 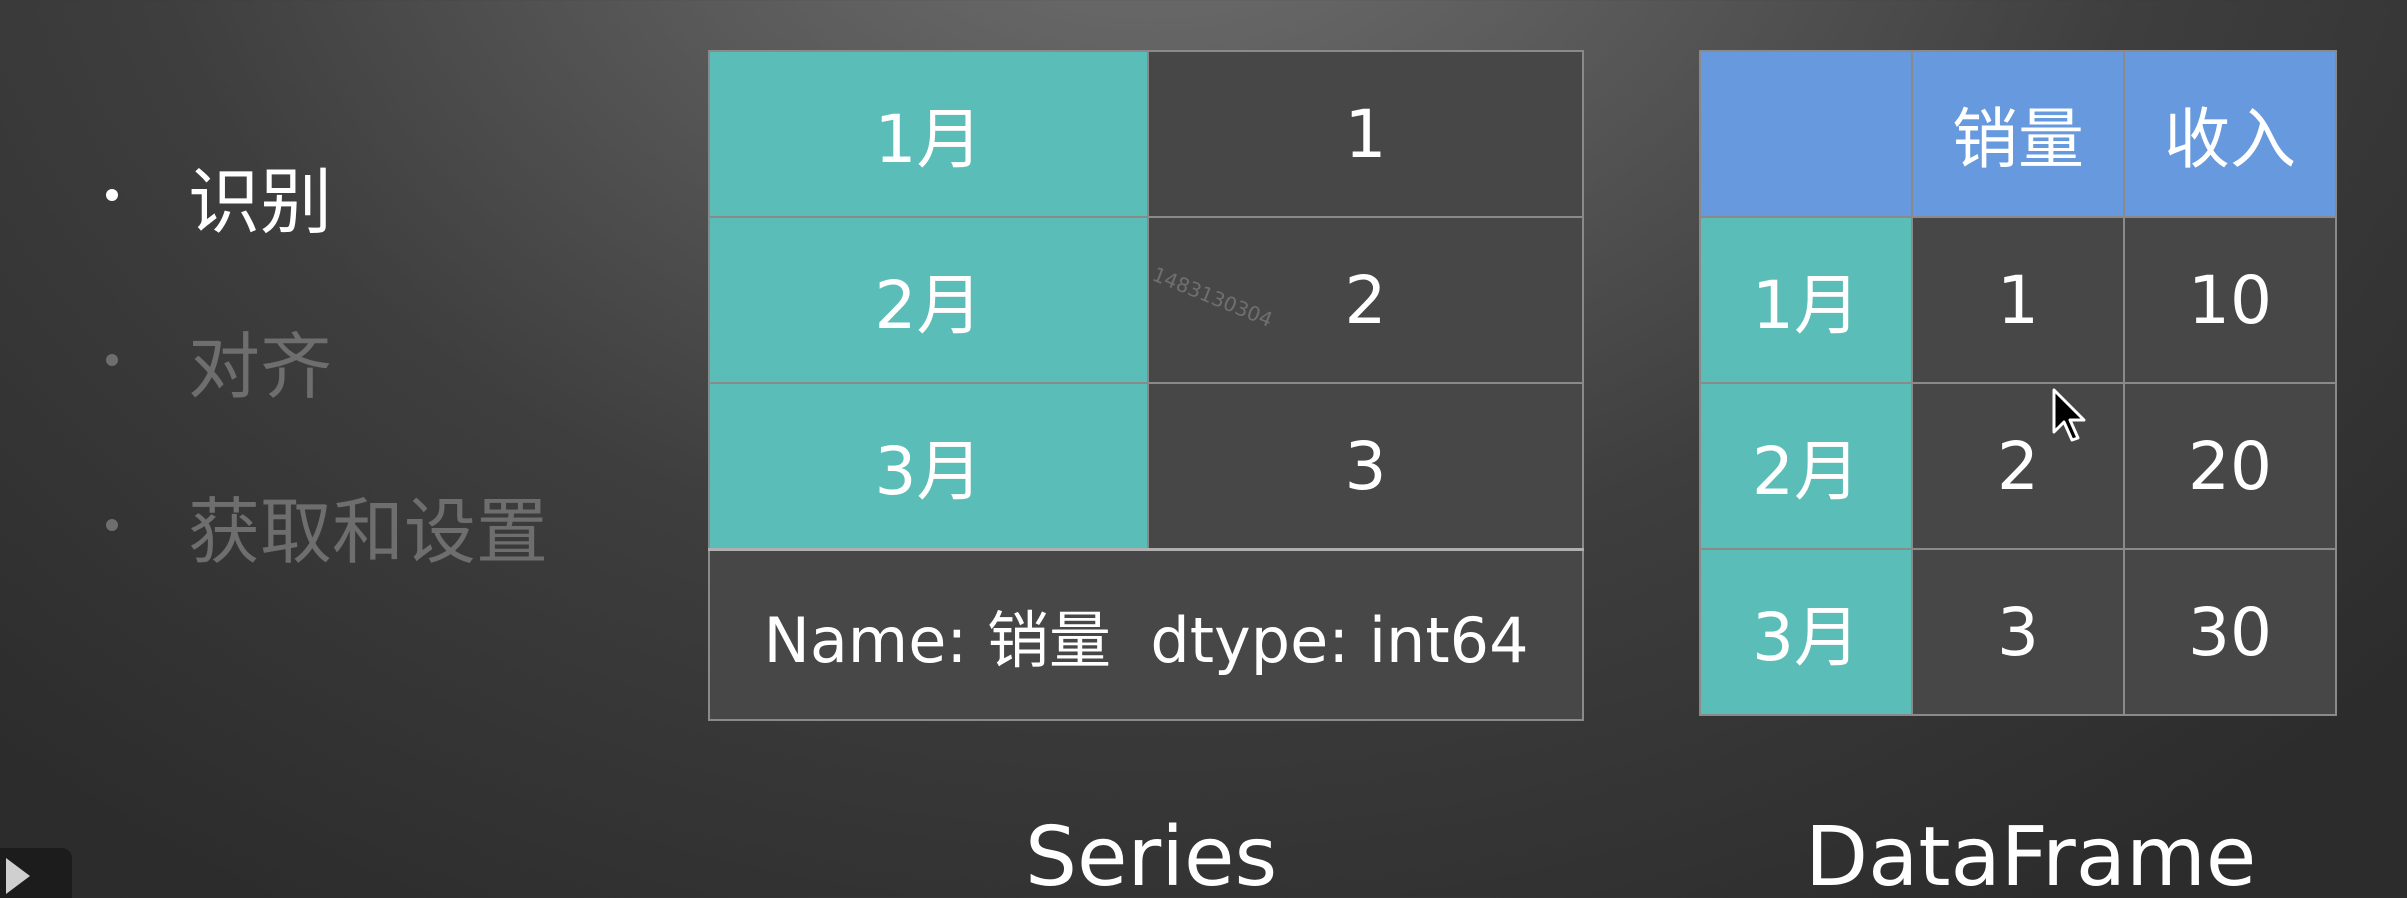 What do you see at coordinates (1365, 466) in the screenshot?
I see `series-value-cell: 3` at bounding box center [1365, 466].